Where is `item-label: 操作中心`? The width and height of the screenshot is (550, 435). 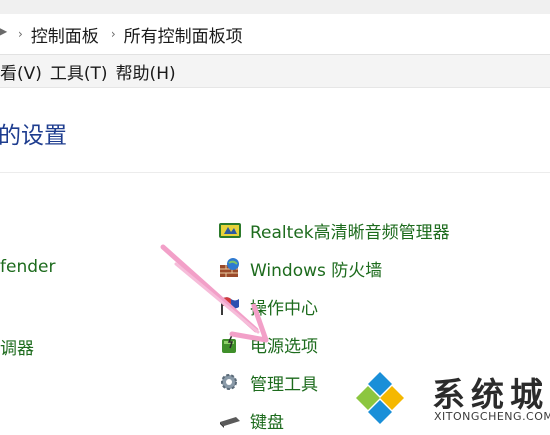
item-label: 操作中心 is located at coordinates (284, 308).